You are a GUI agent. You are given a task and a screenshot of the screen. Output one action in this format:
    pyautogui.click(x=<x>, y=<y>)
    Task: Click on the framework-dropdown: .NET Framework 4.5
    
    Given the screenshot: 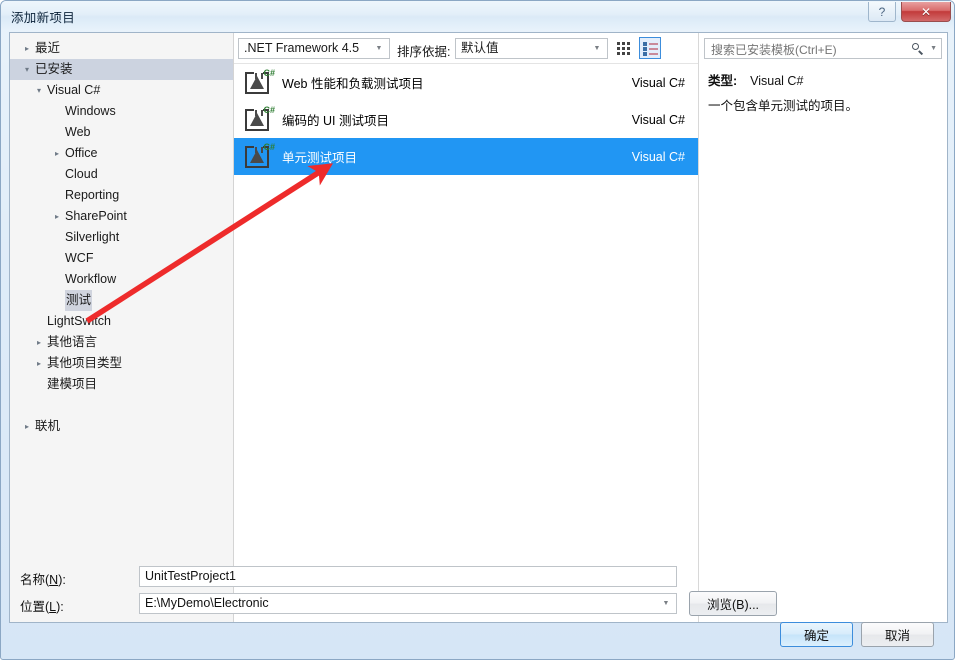 What is the action you would take?
    pyautogui.click(x=314, y=48)
    